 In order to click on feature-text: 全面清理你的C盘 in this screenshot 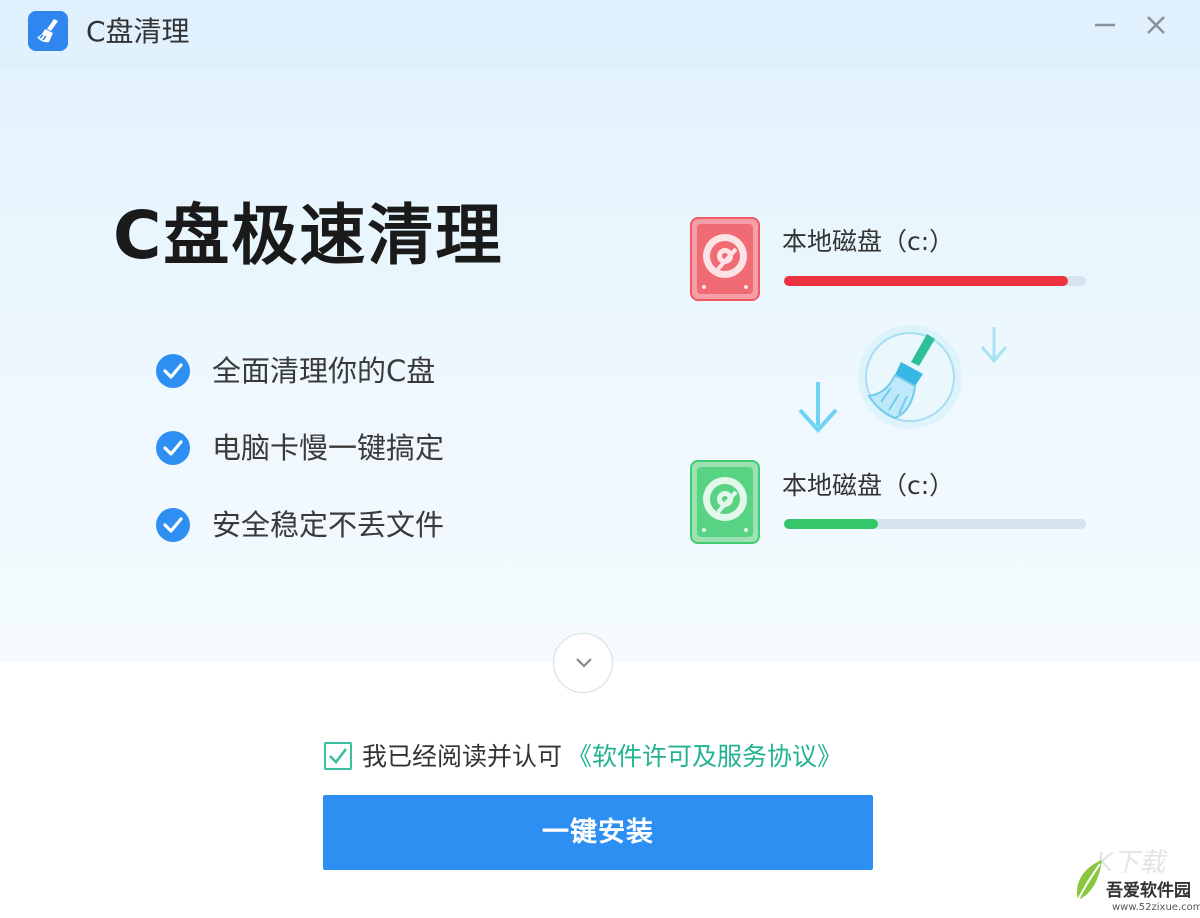, I will do `click(324, 371)`.